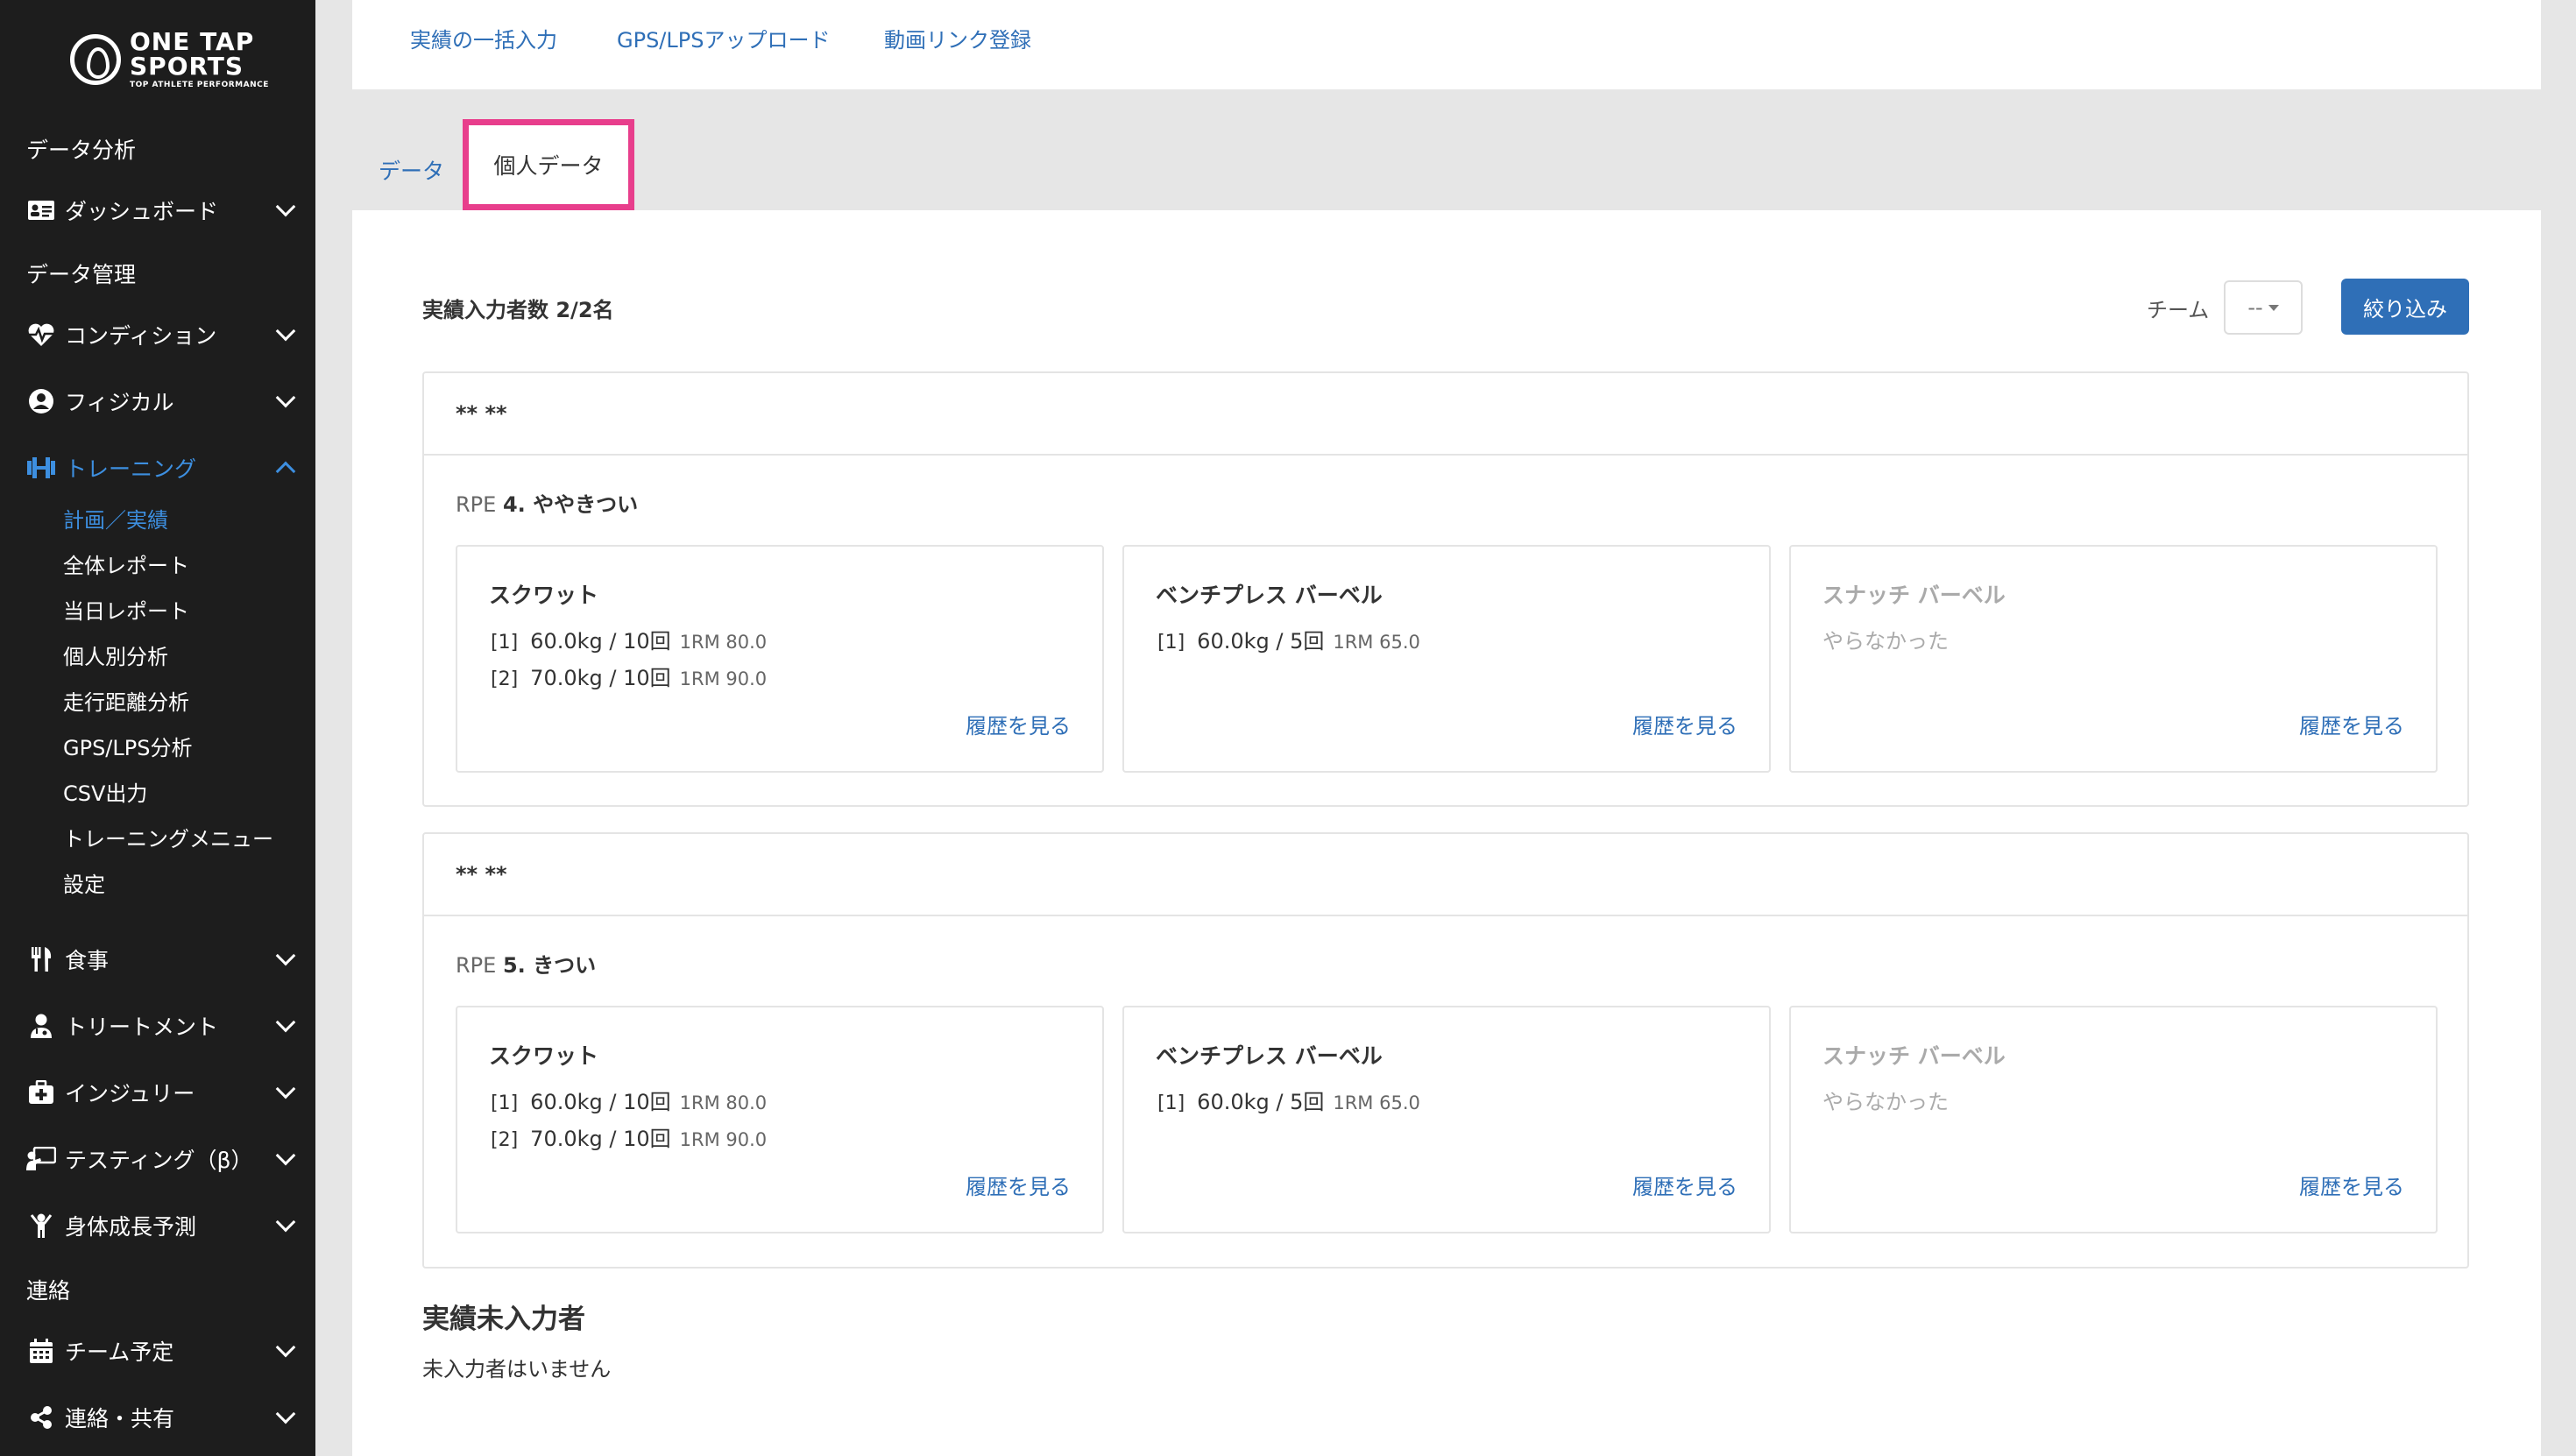 Image resolution: width=2576 pixels, height=1456 pixels. Describe the element at coordinates (115, 518) in the screenshot. I see `sidebar-subitem-plan-results: 計画／実績` at that location.